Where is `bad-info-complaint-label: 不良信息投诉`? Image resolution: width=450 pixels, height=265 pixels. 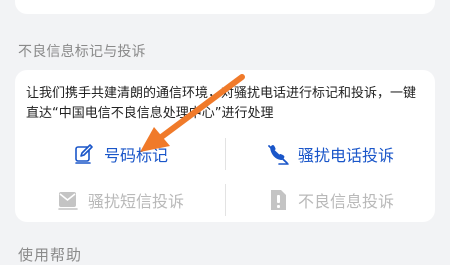
bad-info-complaint-label: 不良信息投诉 is located at coordinates (345, 201).